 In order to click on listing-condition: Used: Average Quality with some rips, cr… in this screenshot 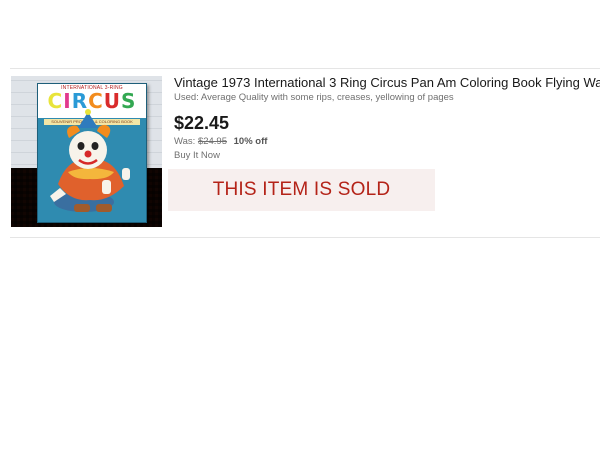, I will do `click(314, 97)`.